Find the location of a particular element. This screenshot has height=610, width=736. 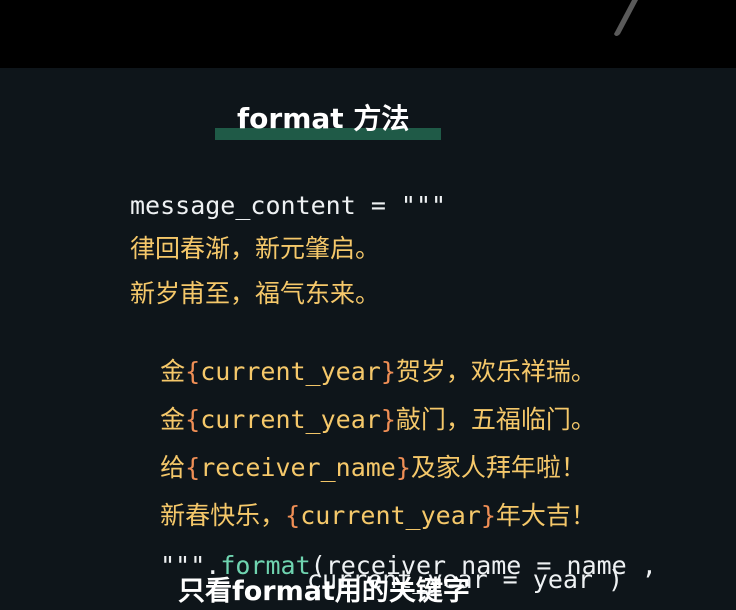

code-line-2: 律回春渐，新元肇启。 is located at coordinates (255, 248).